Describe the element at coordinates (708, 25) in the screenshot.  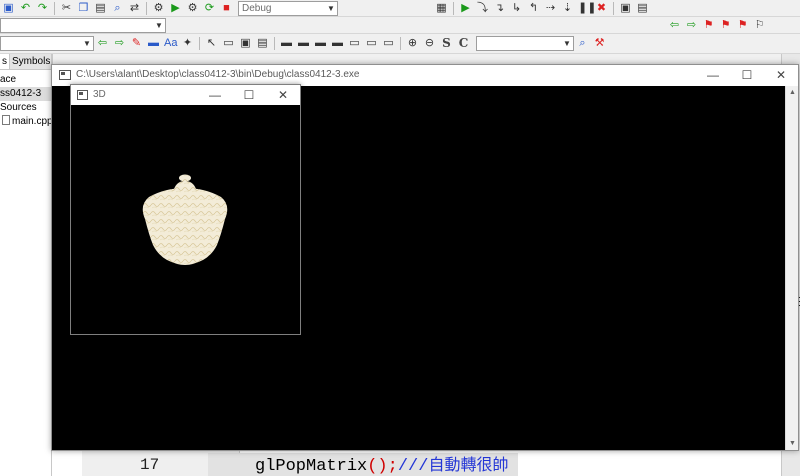
I see `toggle-bookmark-icon: ⚑` at that location.